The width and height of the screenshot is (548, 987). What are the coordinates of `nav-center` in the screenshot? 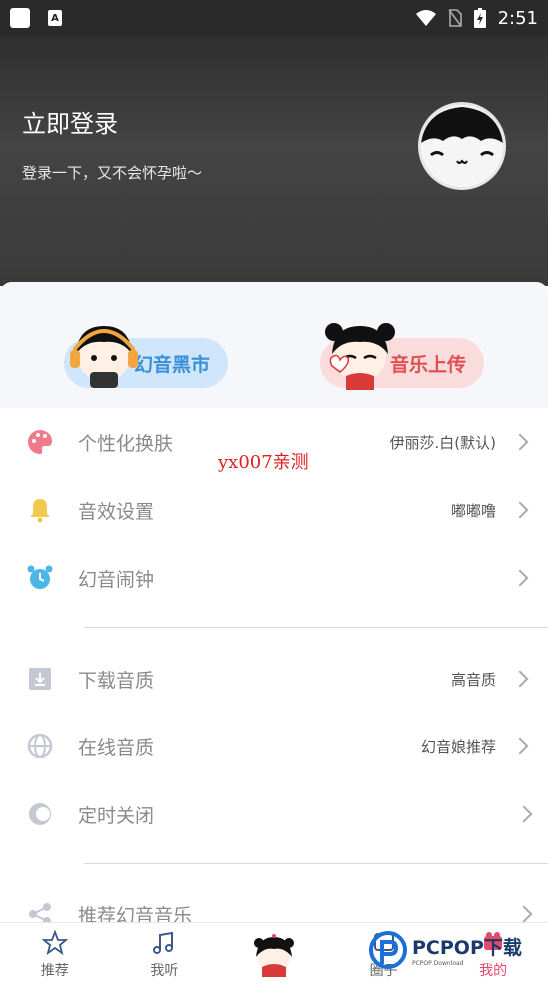 It's located at (274, 955).